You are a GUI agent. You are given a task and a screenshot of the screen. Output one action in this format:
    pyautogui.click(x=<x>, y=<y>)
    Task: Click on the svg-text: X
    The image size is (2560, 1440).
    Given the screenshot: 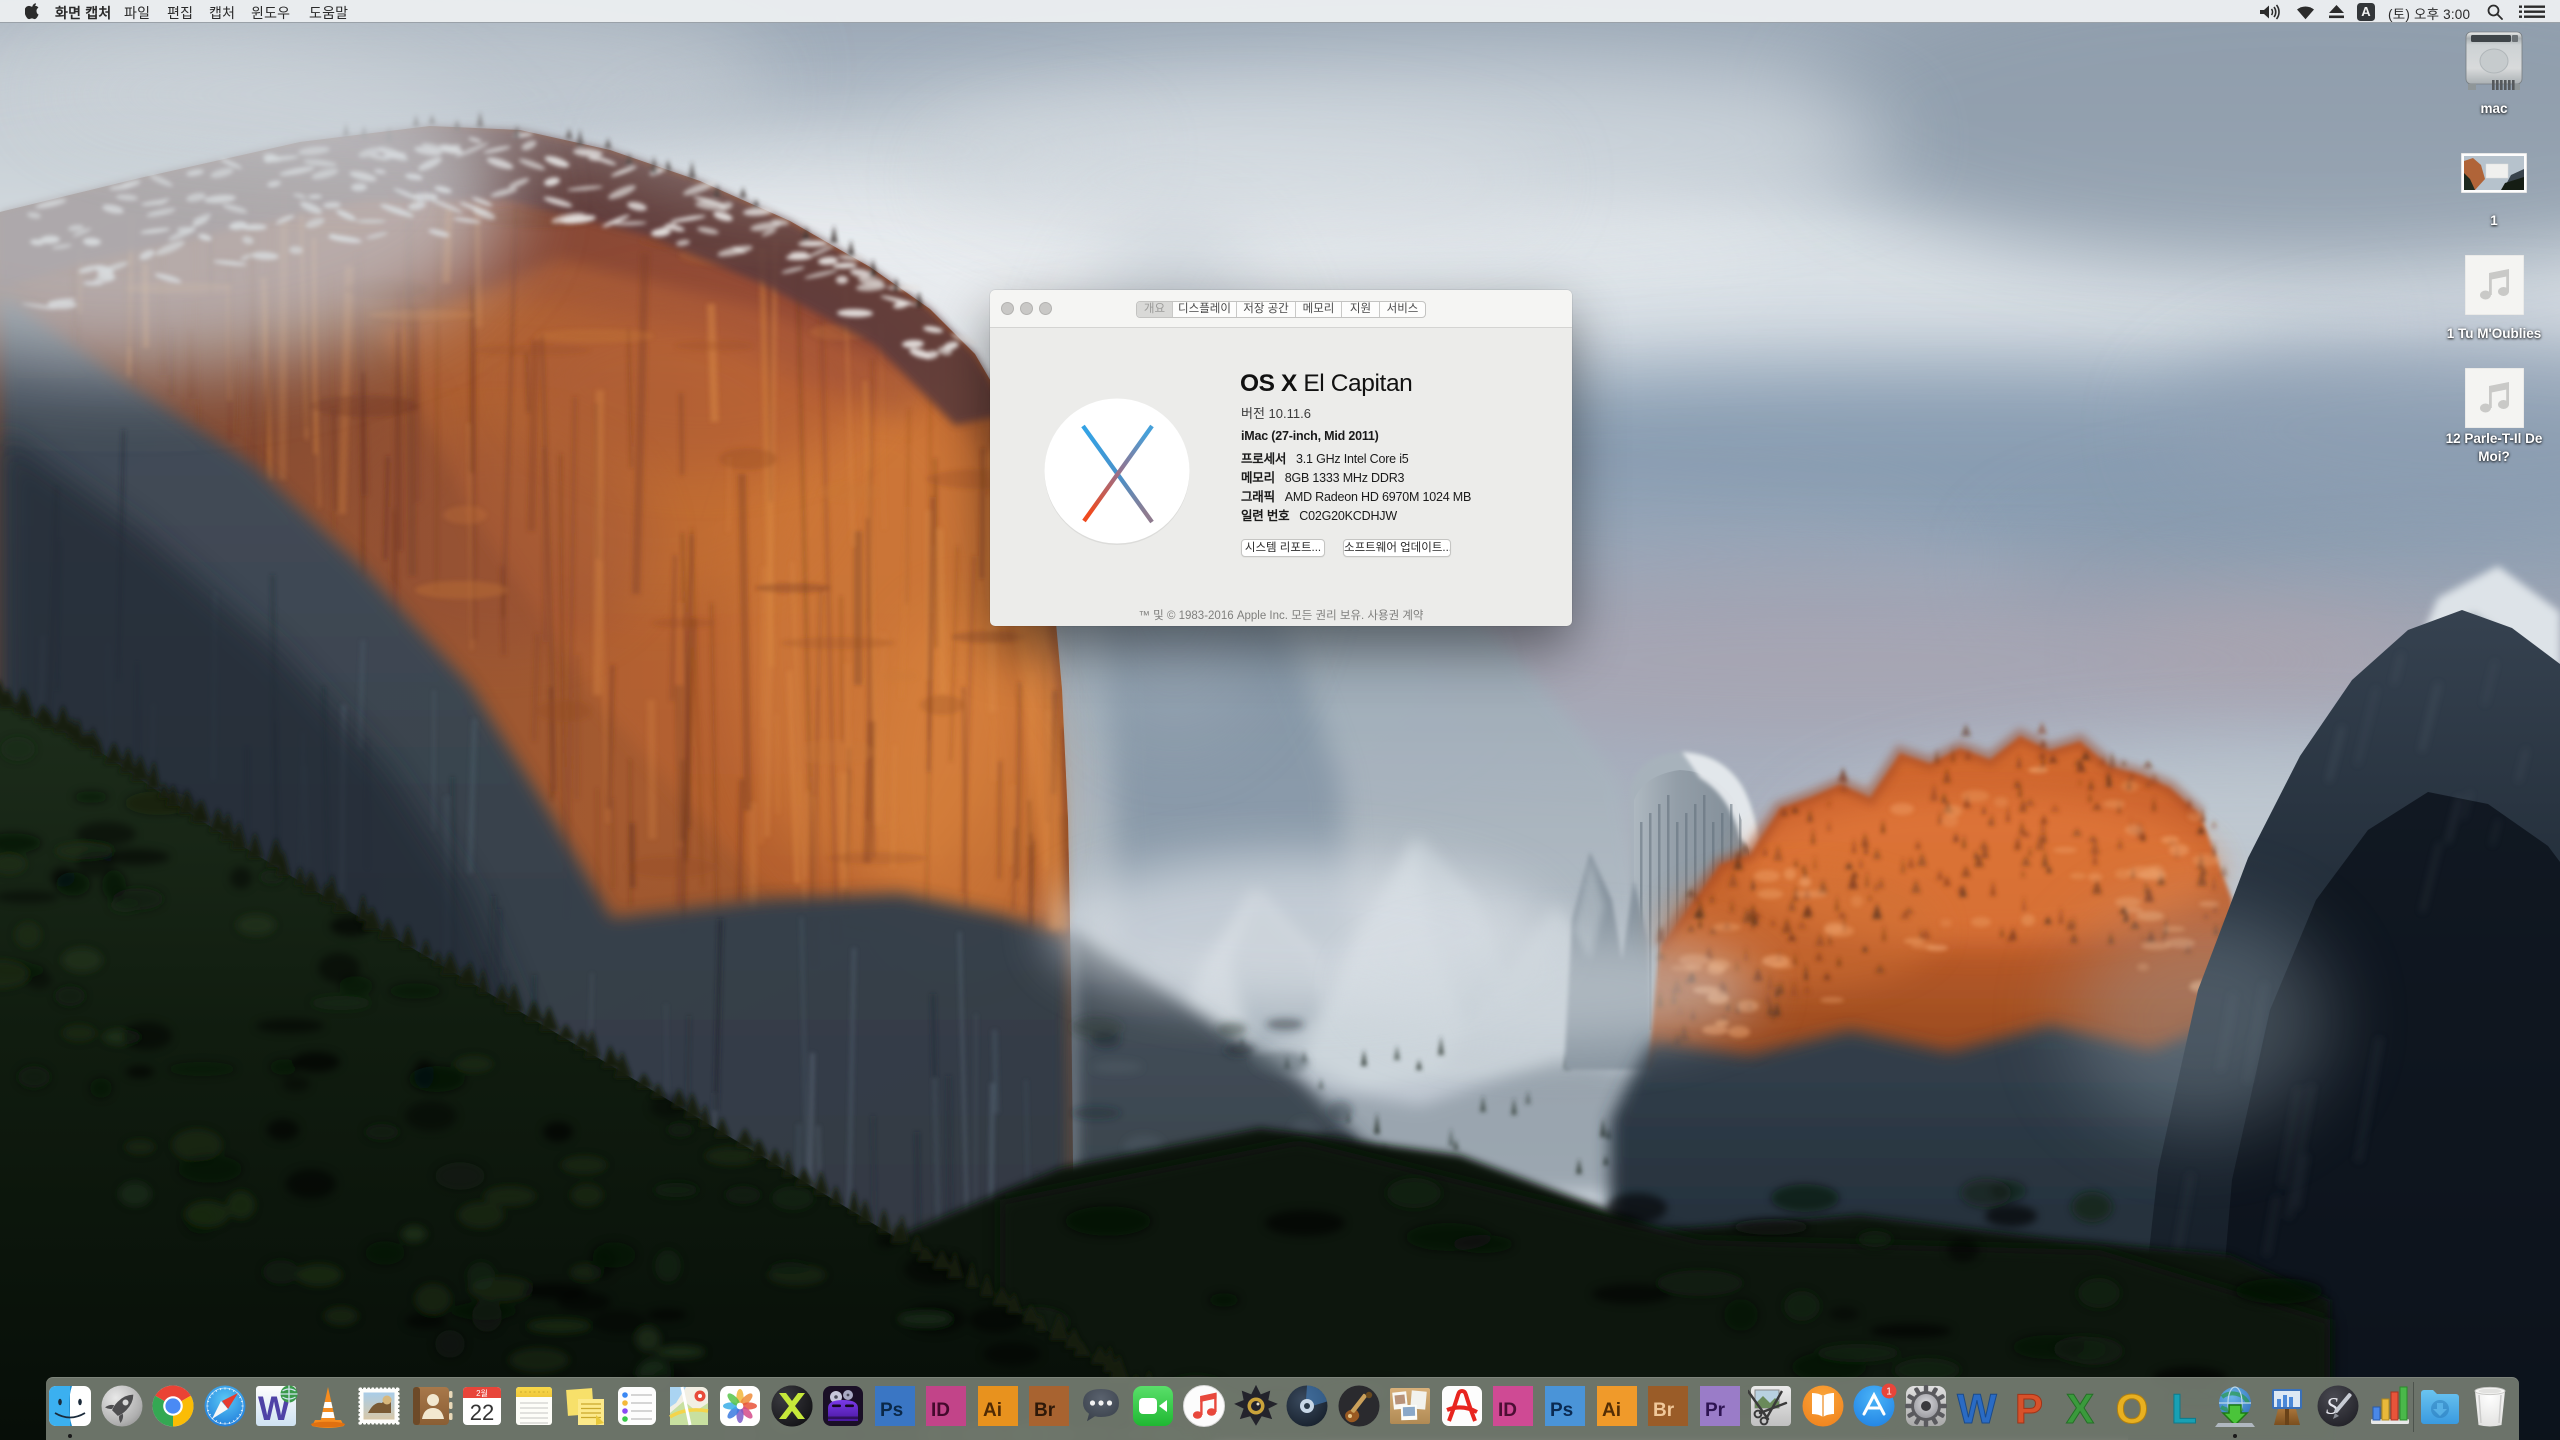 What is the action you would take?
    pyautogui.click(x=2080, y=1407)
    